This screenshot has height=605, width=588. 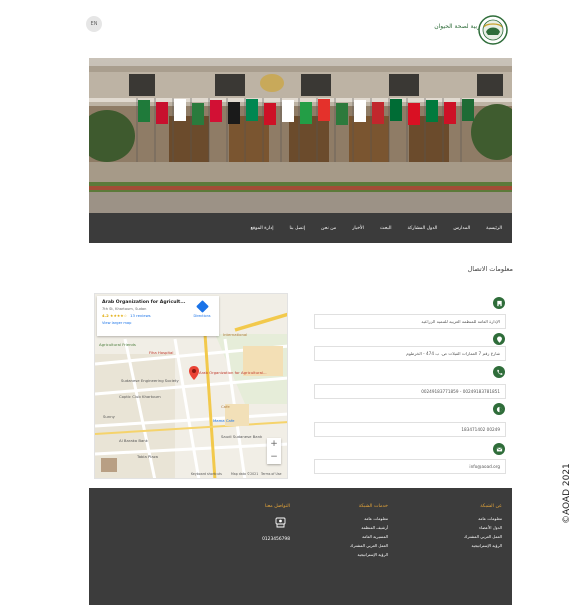 What do you see at coordinates (276, 539) in the screenshot?
I see `footer-phone: 0123456798` at bounding box center [276, 539].